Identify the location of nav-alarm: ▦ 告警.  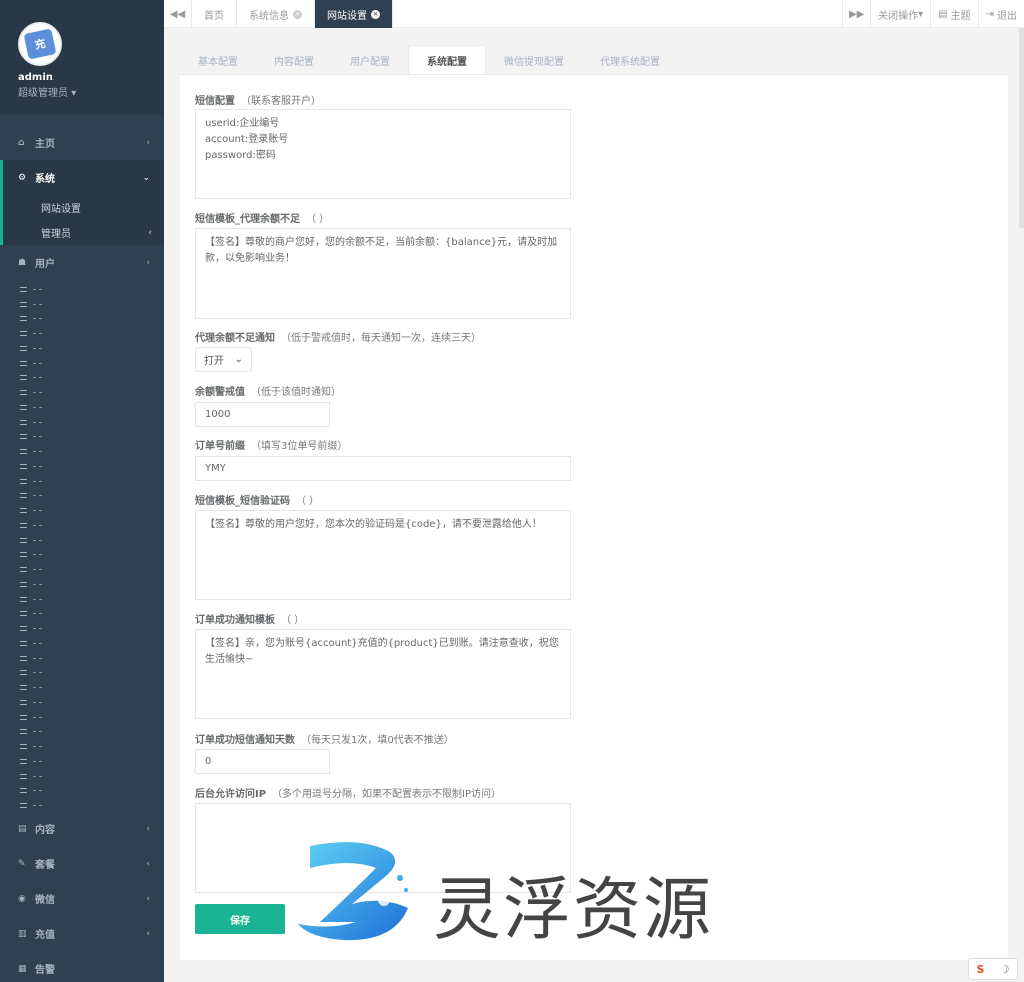
(82, 966).